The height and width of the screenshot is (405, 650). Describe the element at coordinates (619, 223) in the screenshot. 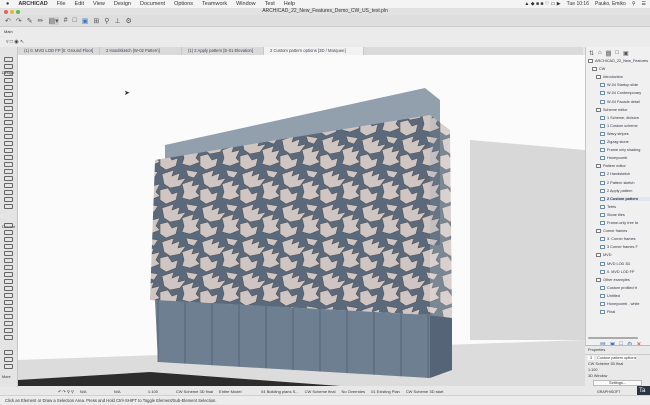

I see `navigator-item: Frame-only tree fa` at that location.